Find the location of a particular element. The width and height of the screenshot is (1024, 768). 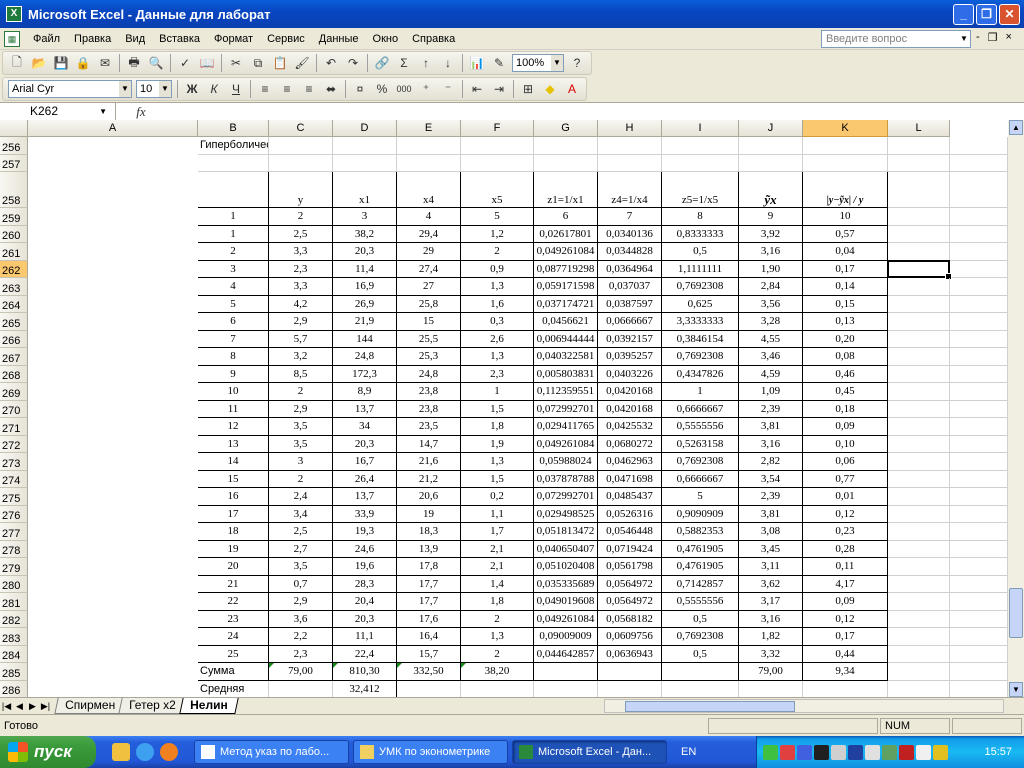

font-color-icon: A is located at coordinates (572, 89).